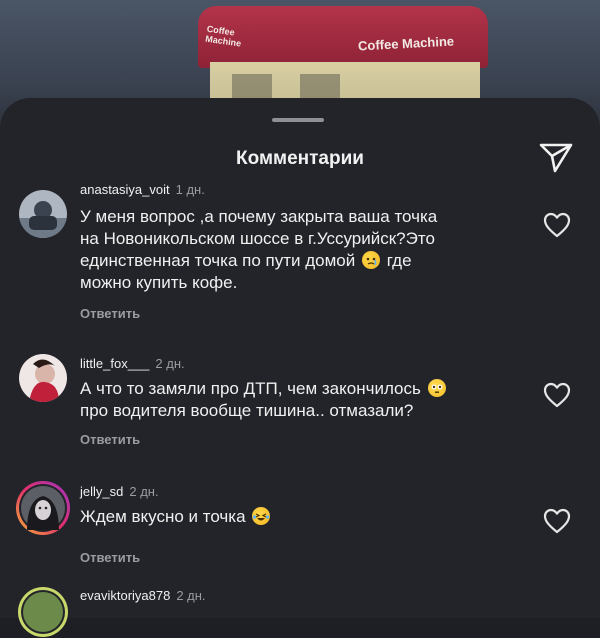  What do you see at coordinates (436, 388) in the screenshot?
I see `flushed-face-icon` at bounding box center [436, 388].